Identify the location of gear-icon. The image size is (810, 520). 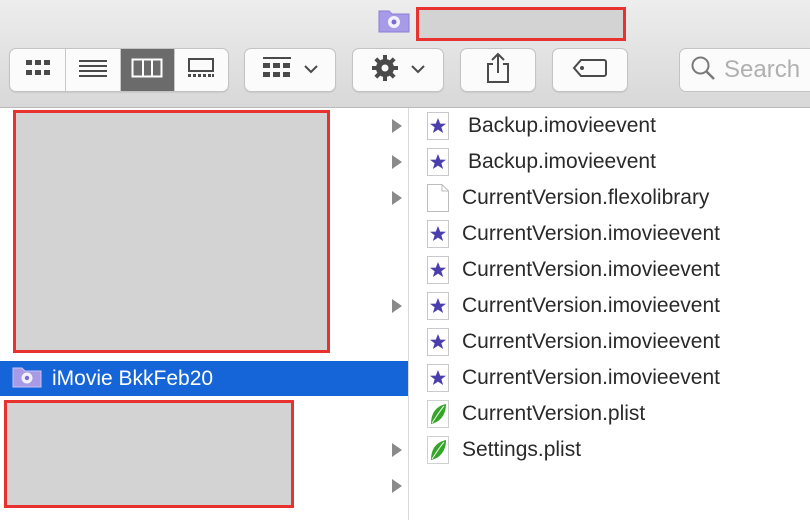
(385, 70).